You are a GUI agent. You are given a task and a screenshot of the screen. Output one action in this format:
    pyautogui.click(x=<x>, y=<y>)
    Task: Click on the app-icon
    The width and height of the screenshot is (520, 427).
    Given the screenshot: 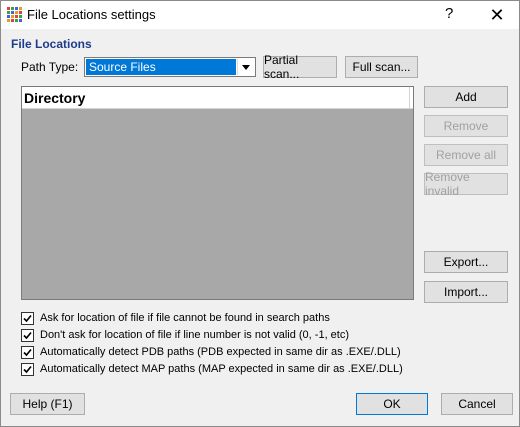 What is the action you would take?
    pyautogui.click(x=15, y=15)
    